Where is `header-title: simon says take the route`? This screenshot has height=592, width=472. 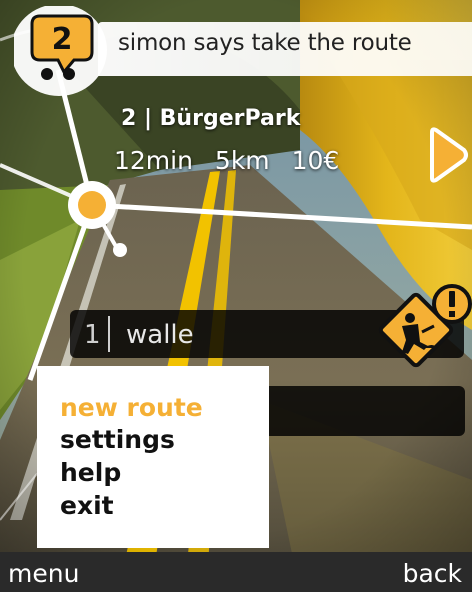
header-title: simon says take the route is located at coordinates (265, 43).